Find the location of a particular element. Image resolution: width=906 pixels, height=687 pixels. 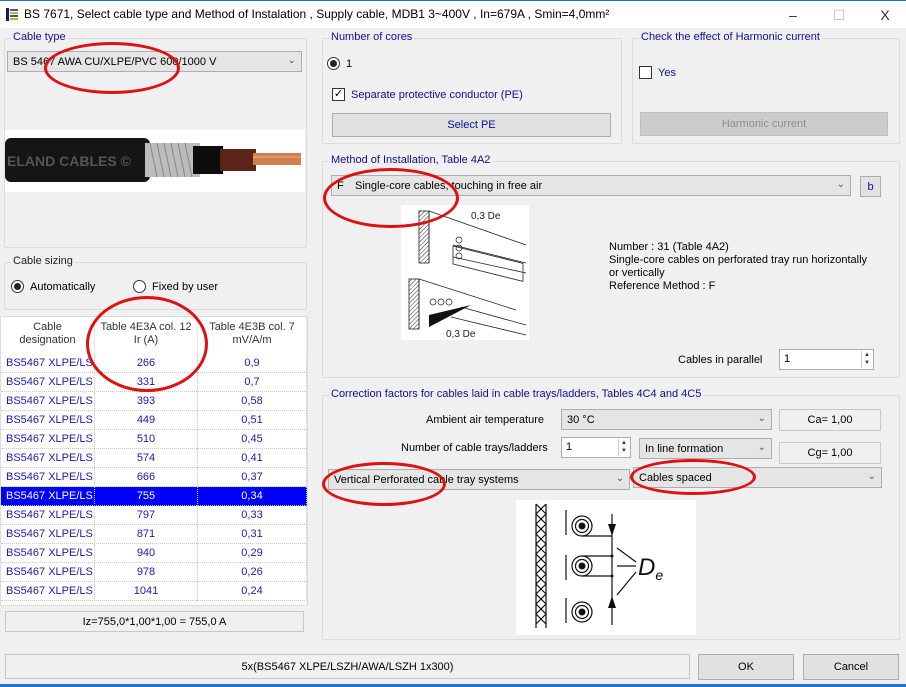

sizing-automatic-label: Automatically is located at coordinates (63, 286).